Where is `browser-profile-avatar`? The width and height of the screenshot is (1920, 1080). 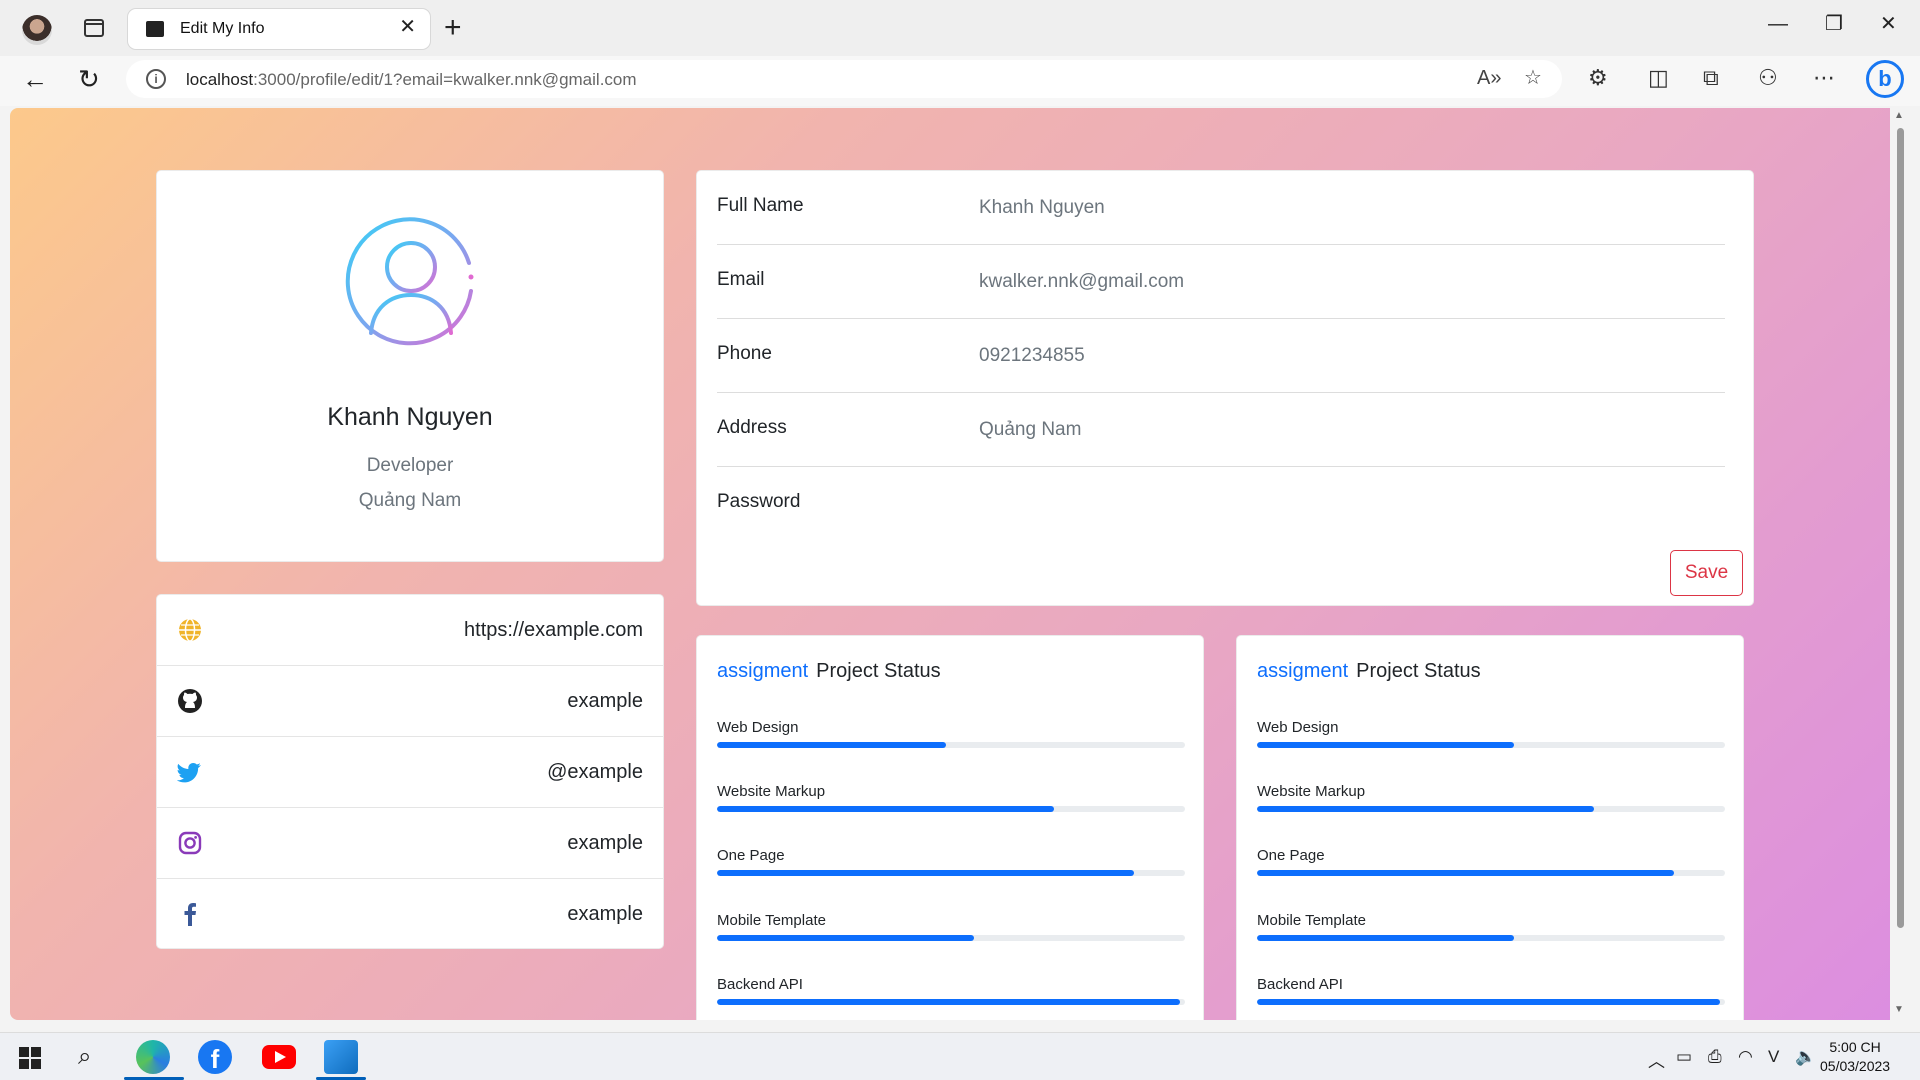
browser-profile-avatar is located at coordinates (37, 30).